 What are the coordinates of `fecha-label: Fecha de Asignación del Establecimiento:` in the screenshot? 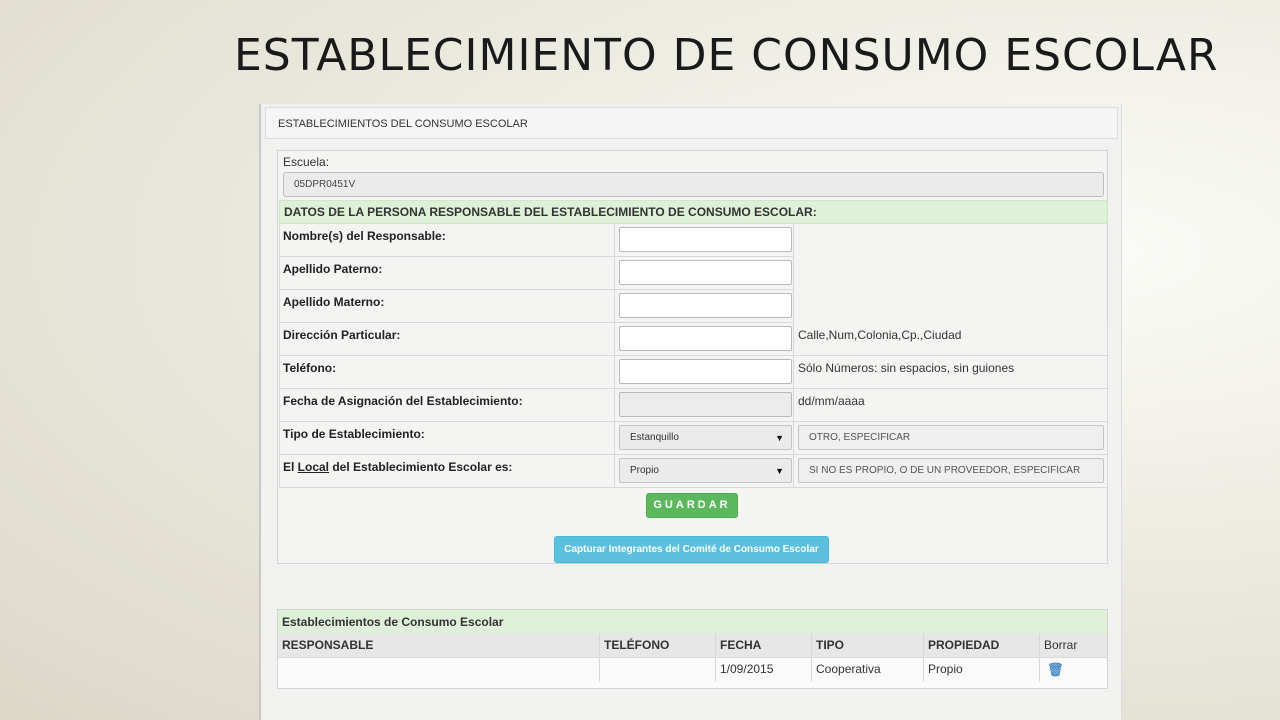 It's located at (447, 405).